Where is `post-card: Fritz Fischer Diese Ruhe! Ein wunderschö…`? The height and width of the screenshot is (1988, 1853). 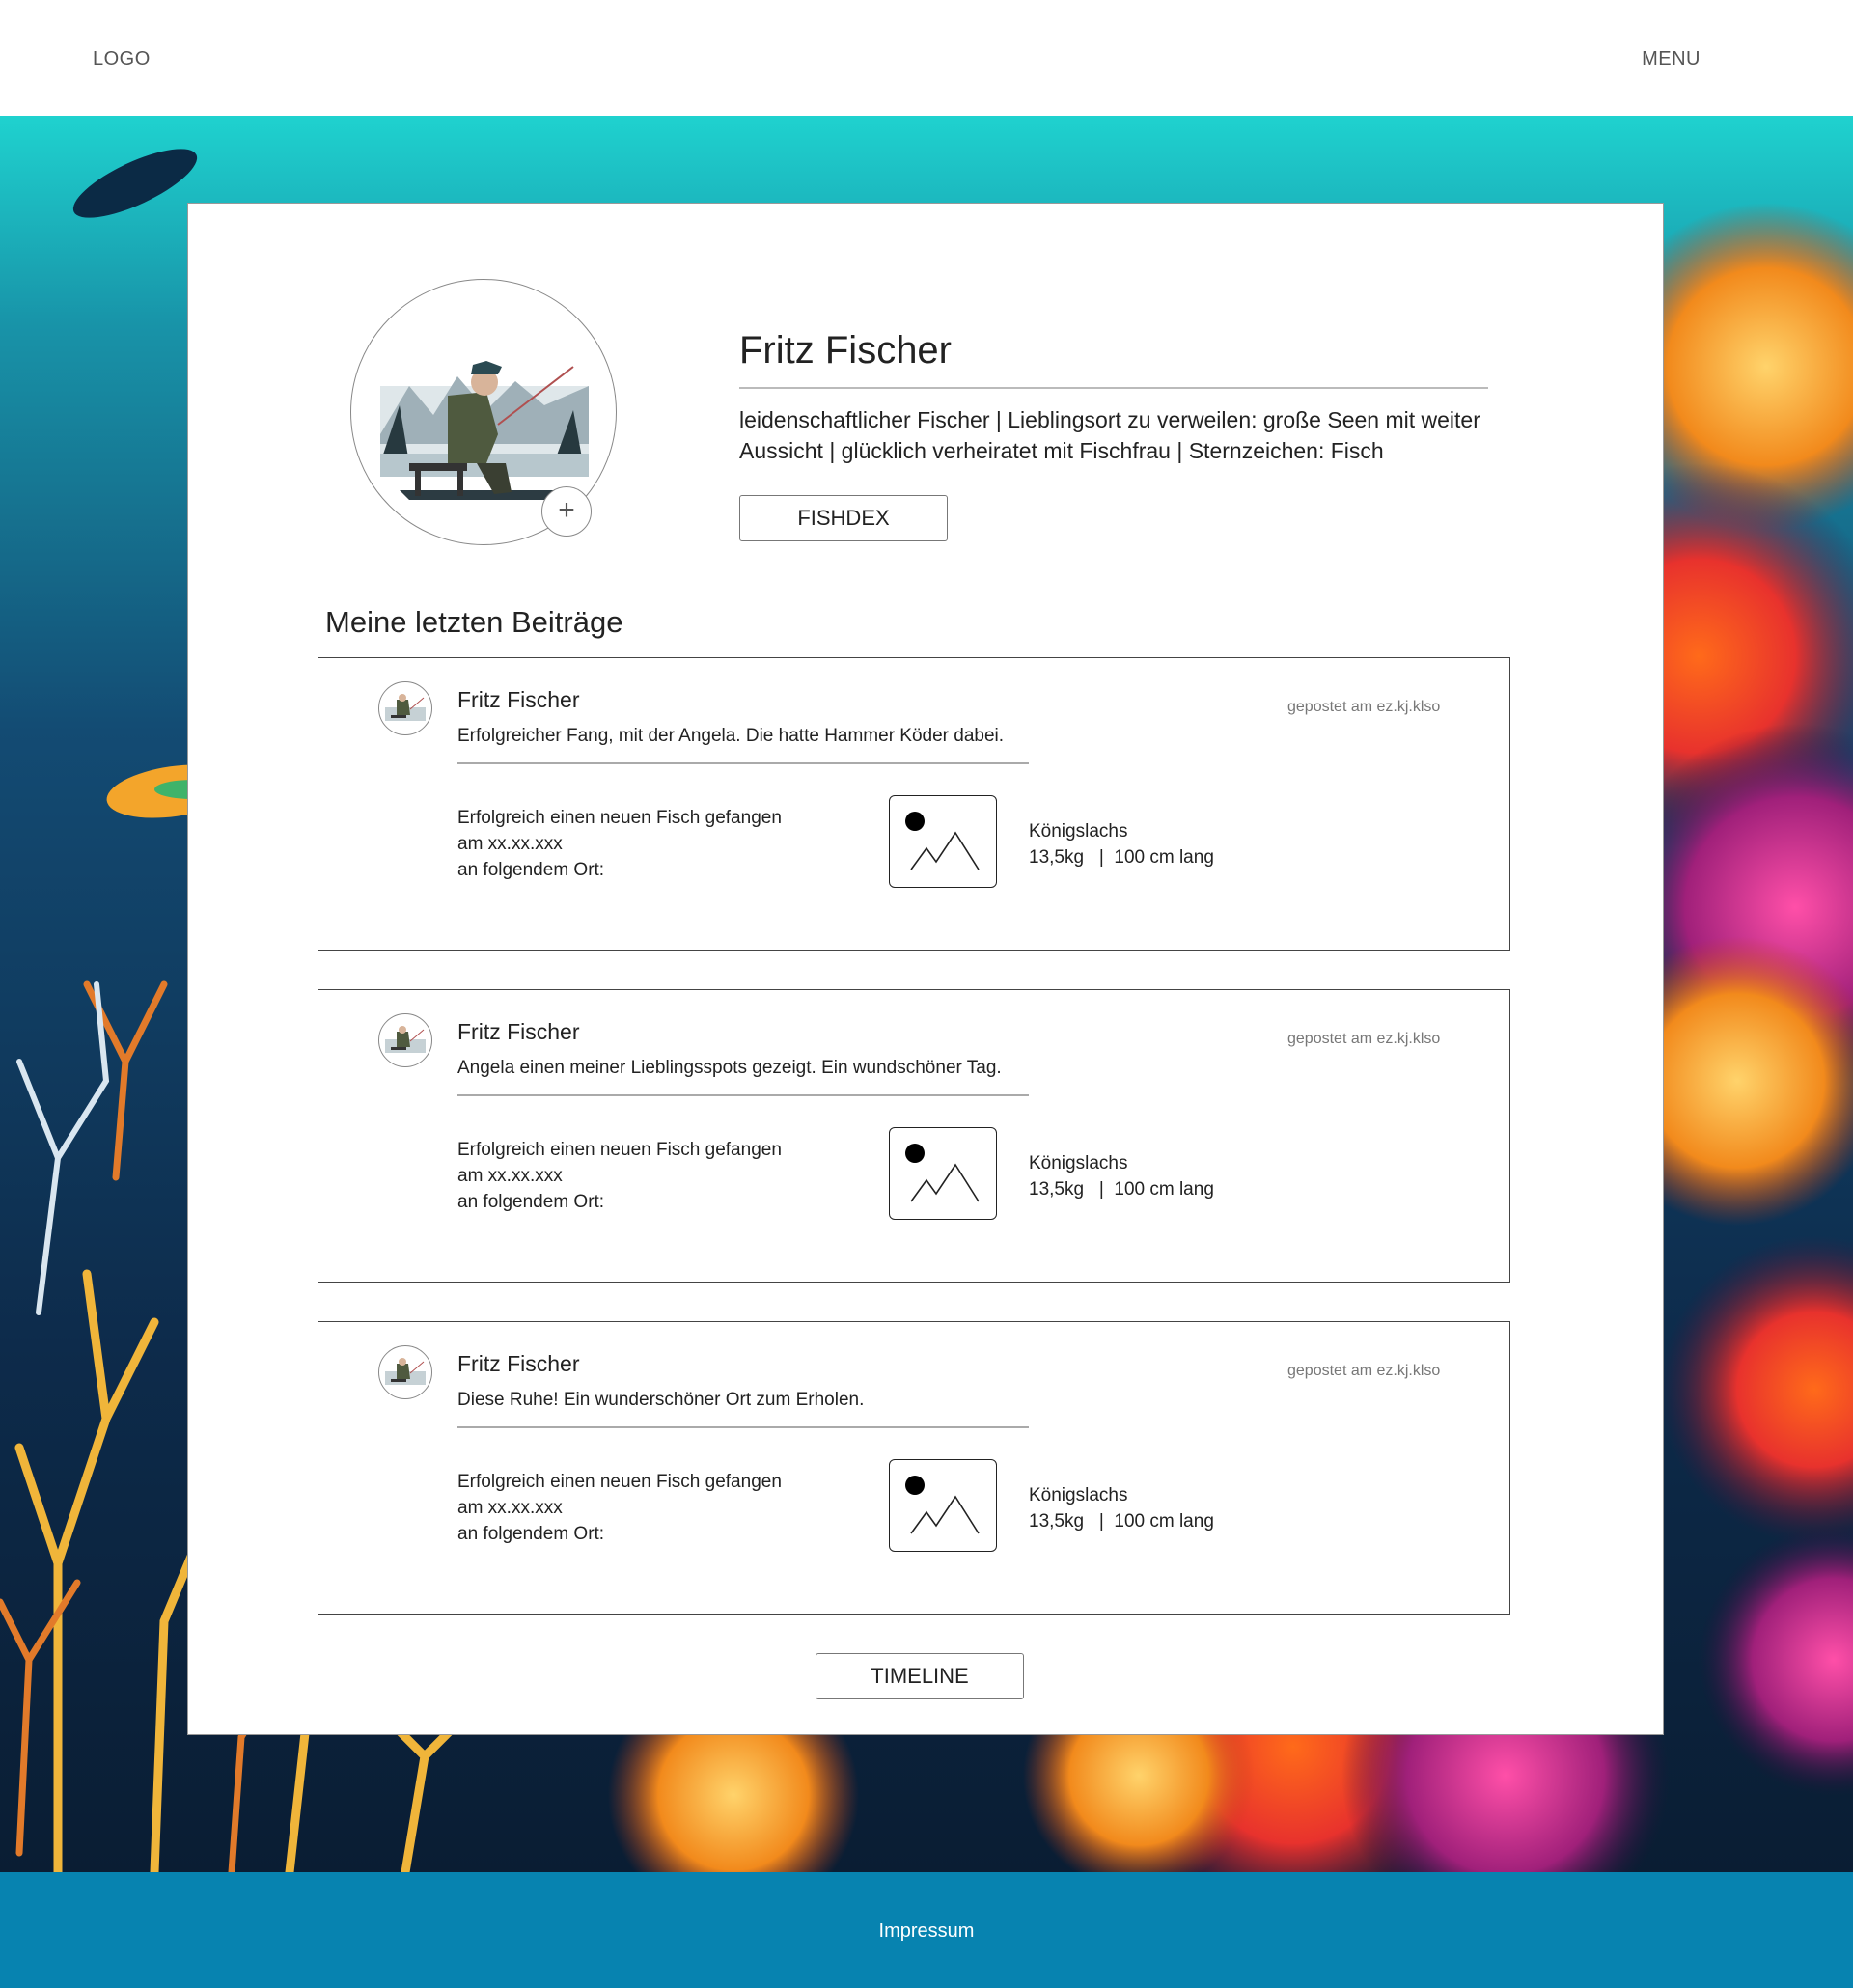 post-card: Fritz Fischer Diese Ruhe! Ein wunderschö… is located at coordinates (914, 1468).